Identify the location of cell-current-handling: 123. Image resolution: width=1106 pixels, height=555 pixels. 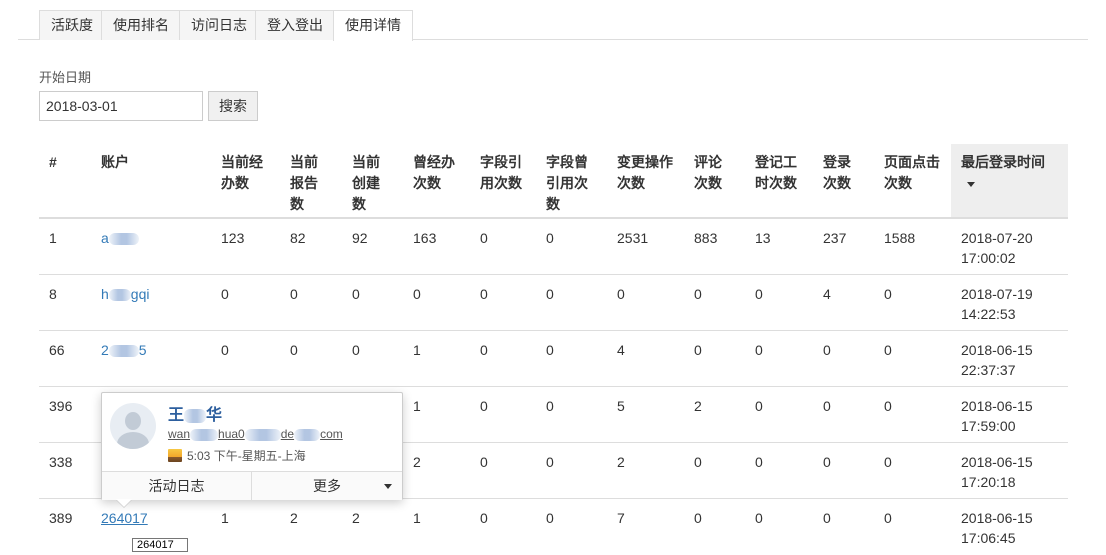
(233, 238).